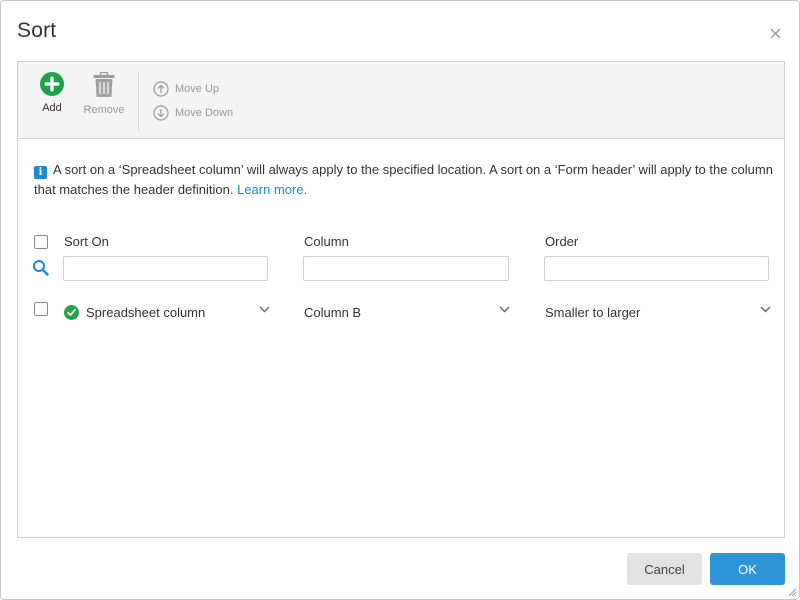  Describe the element at coordinates (37, 30) in the screenshot. I see `dialog-title: Sort` at that location.